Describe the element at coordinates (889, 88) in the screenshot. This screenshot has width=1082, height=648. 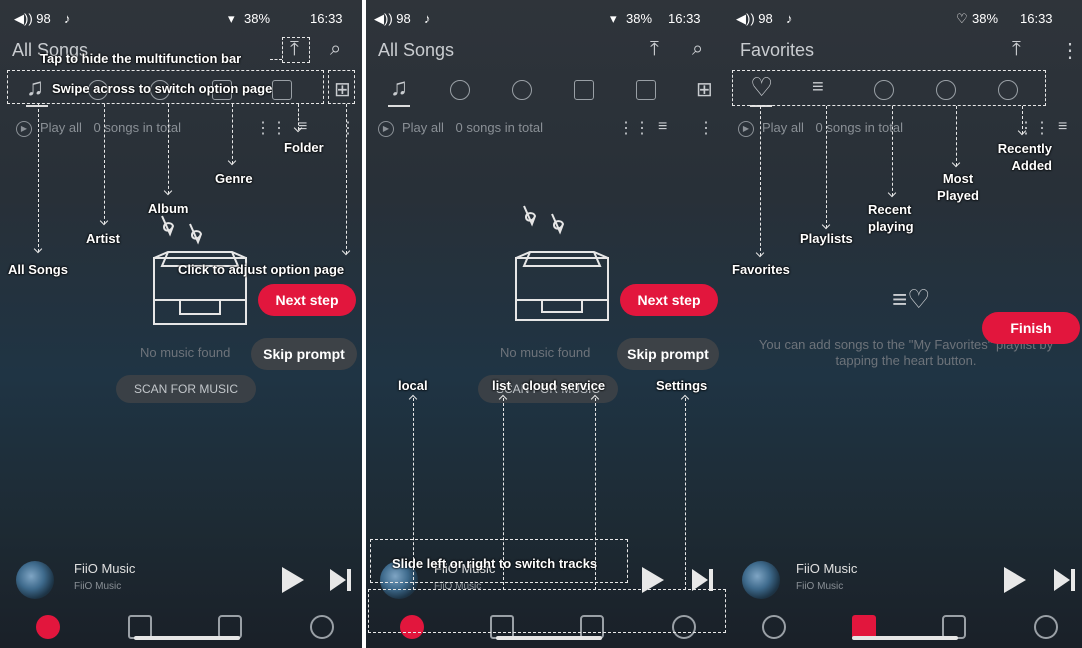
I see `annotation-tab-bar-outline` at that location.